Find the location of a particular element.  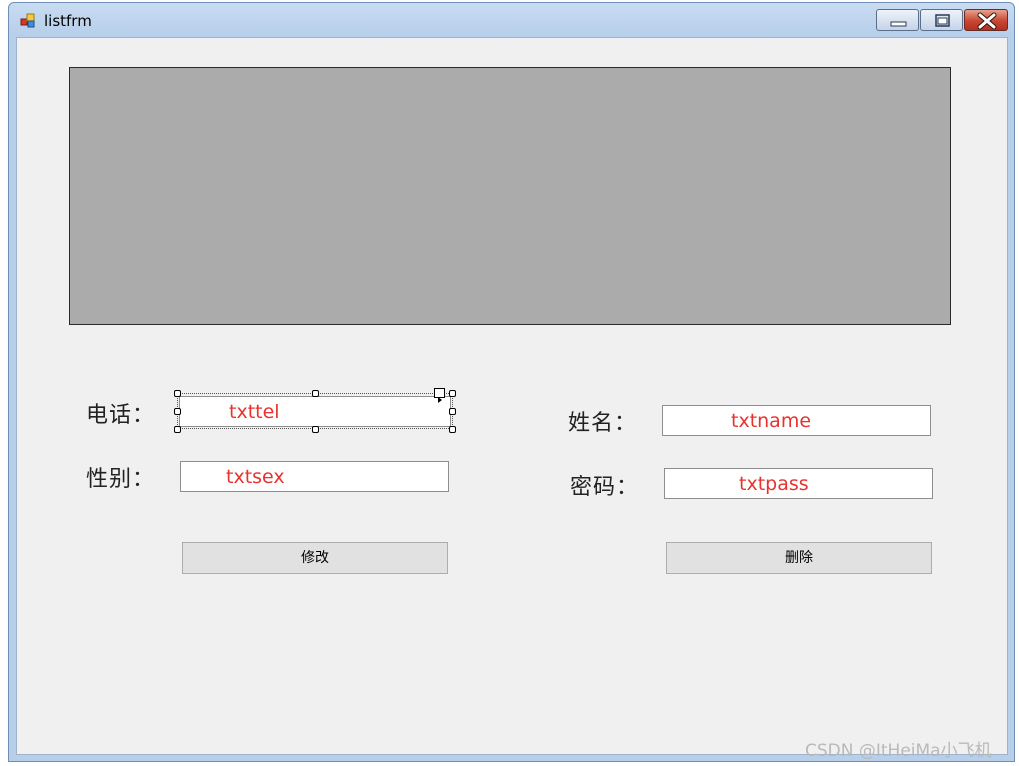

delete-button: 删除 is located at coordinates (799, 558).